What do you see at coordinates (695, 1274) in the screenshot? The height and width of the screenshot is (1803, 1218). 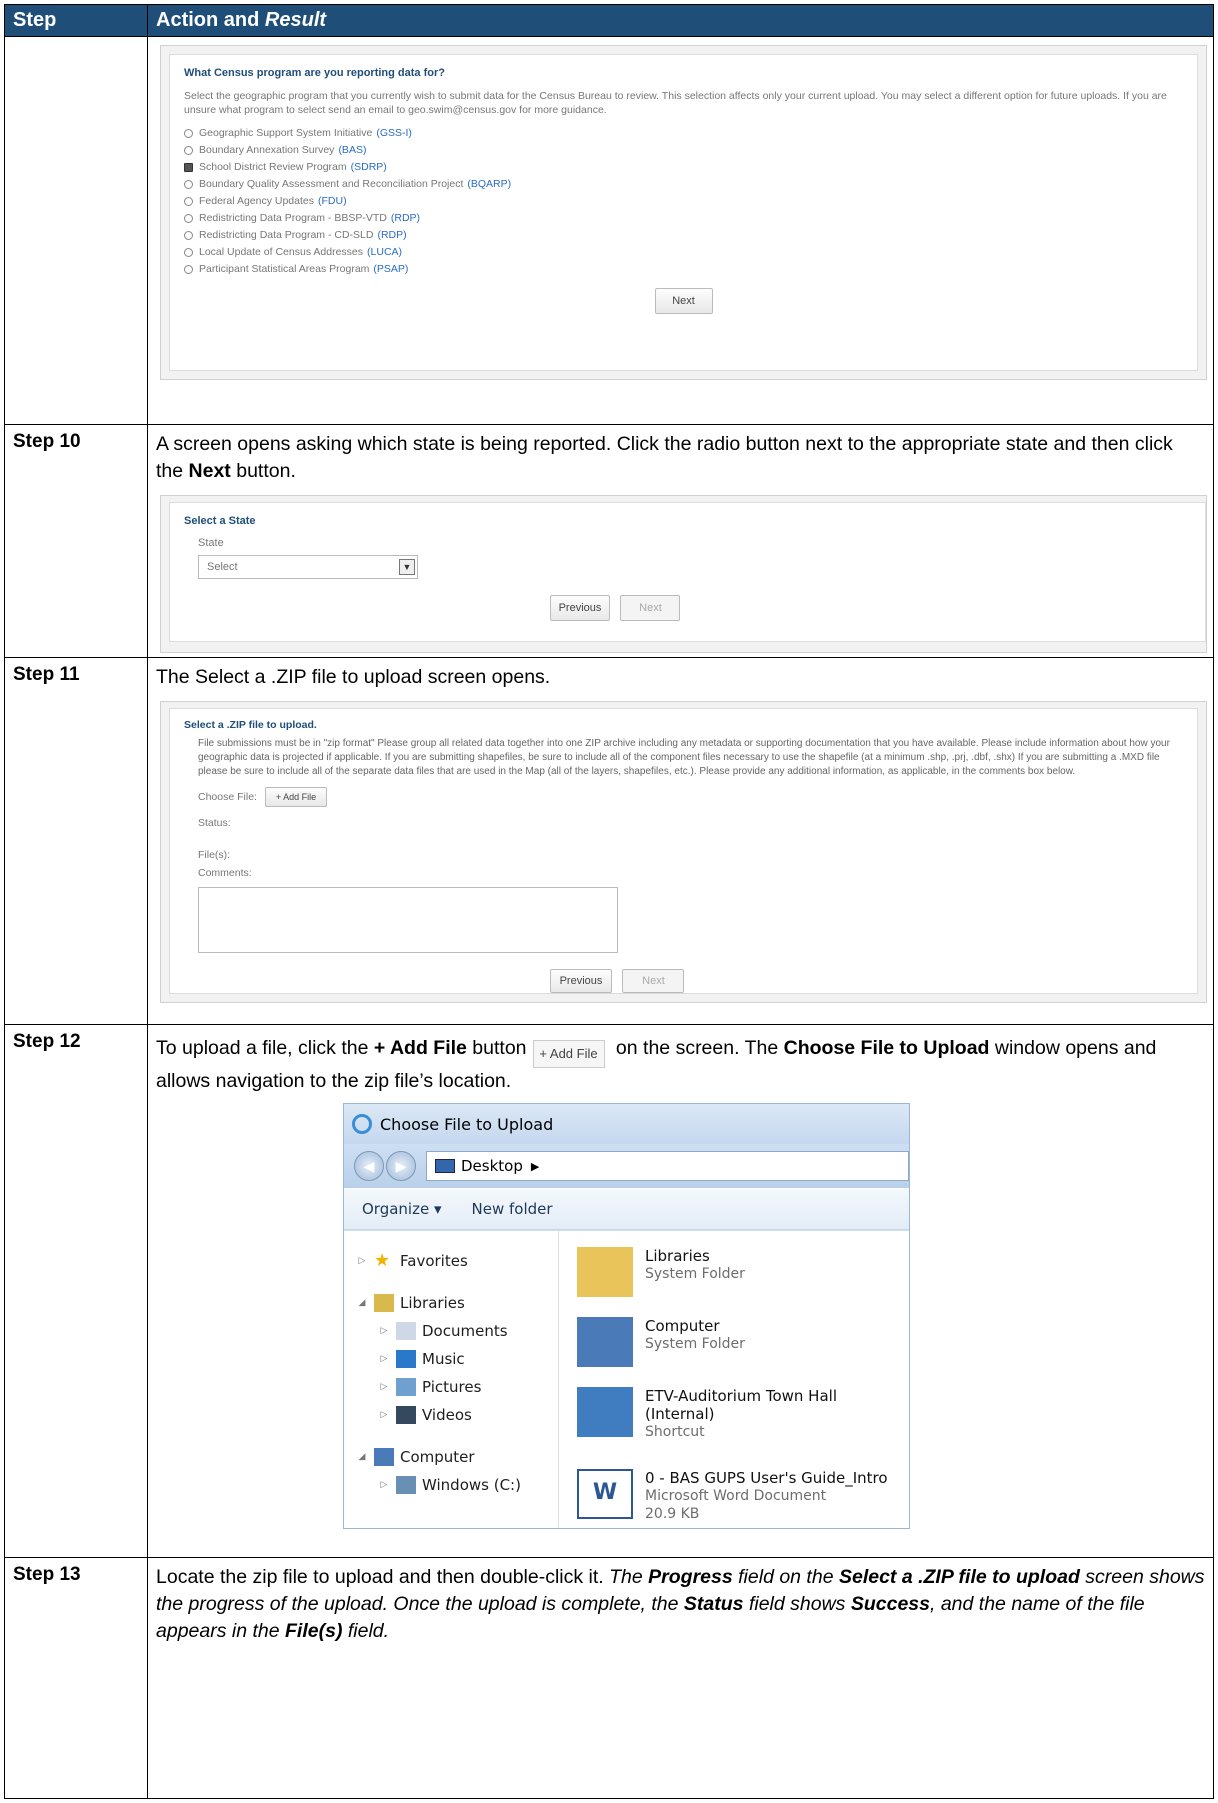 I see `file-detail: System Folder` at bounding box center [695, 1274].